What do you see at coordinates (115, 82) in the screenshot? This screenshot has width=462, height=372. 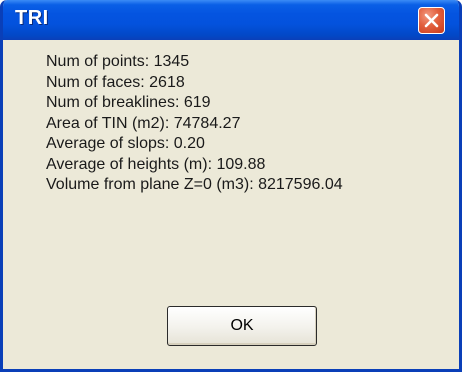 I see `num-faces-text: Num of faces: 2618` at bounding box center [115, 82].